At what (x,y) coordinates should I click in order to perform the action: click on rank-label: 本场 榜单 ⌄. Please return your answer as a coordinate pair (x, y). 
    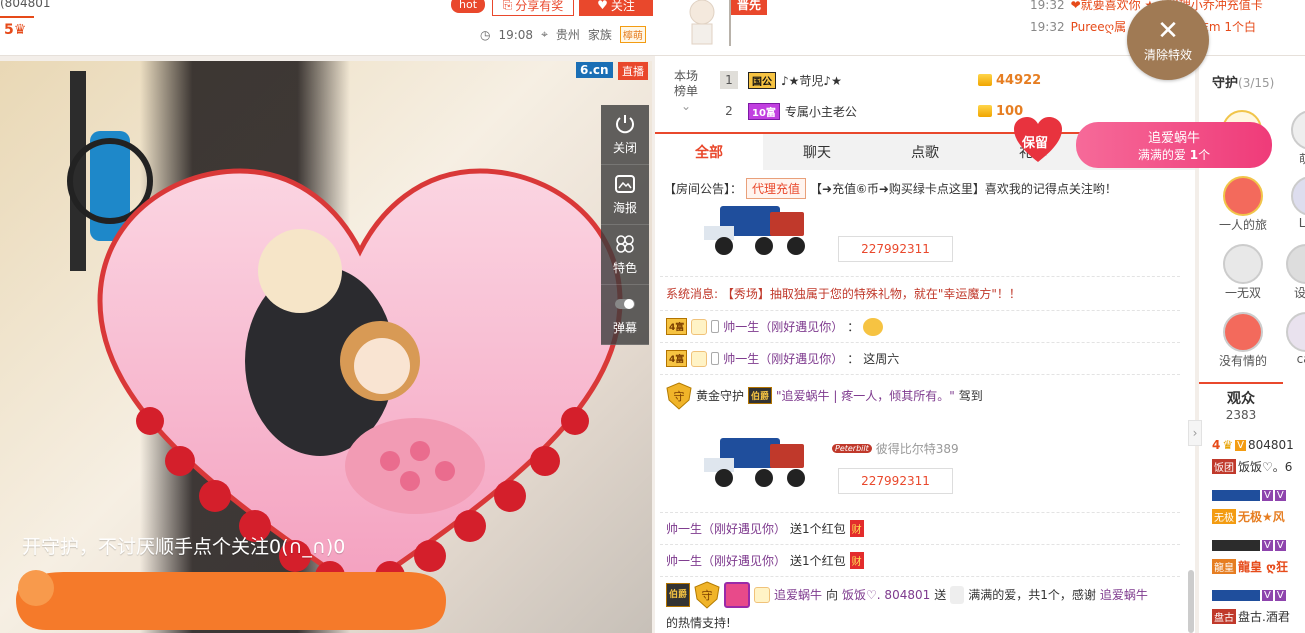
    Looking at the image, I should click on (686, 91).